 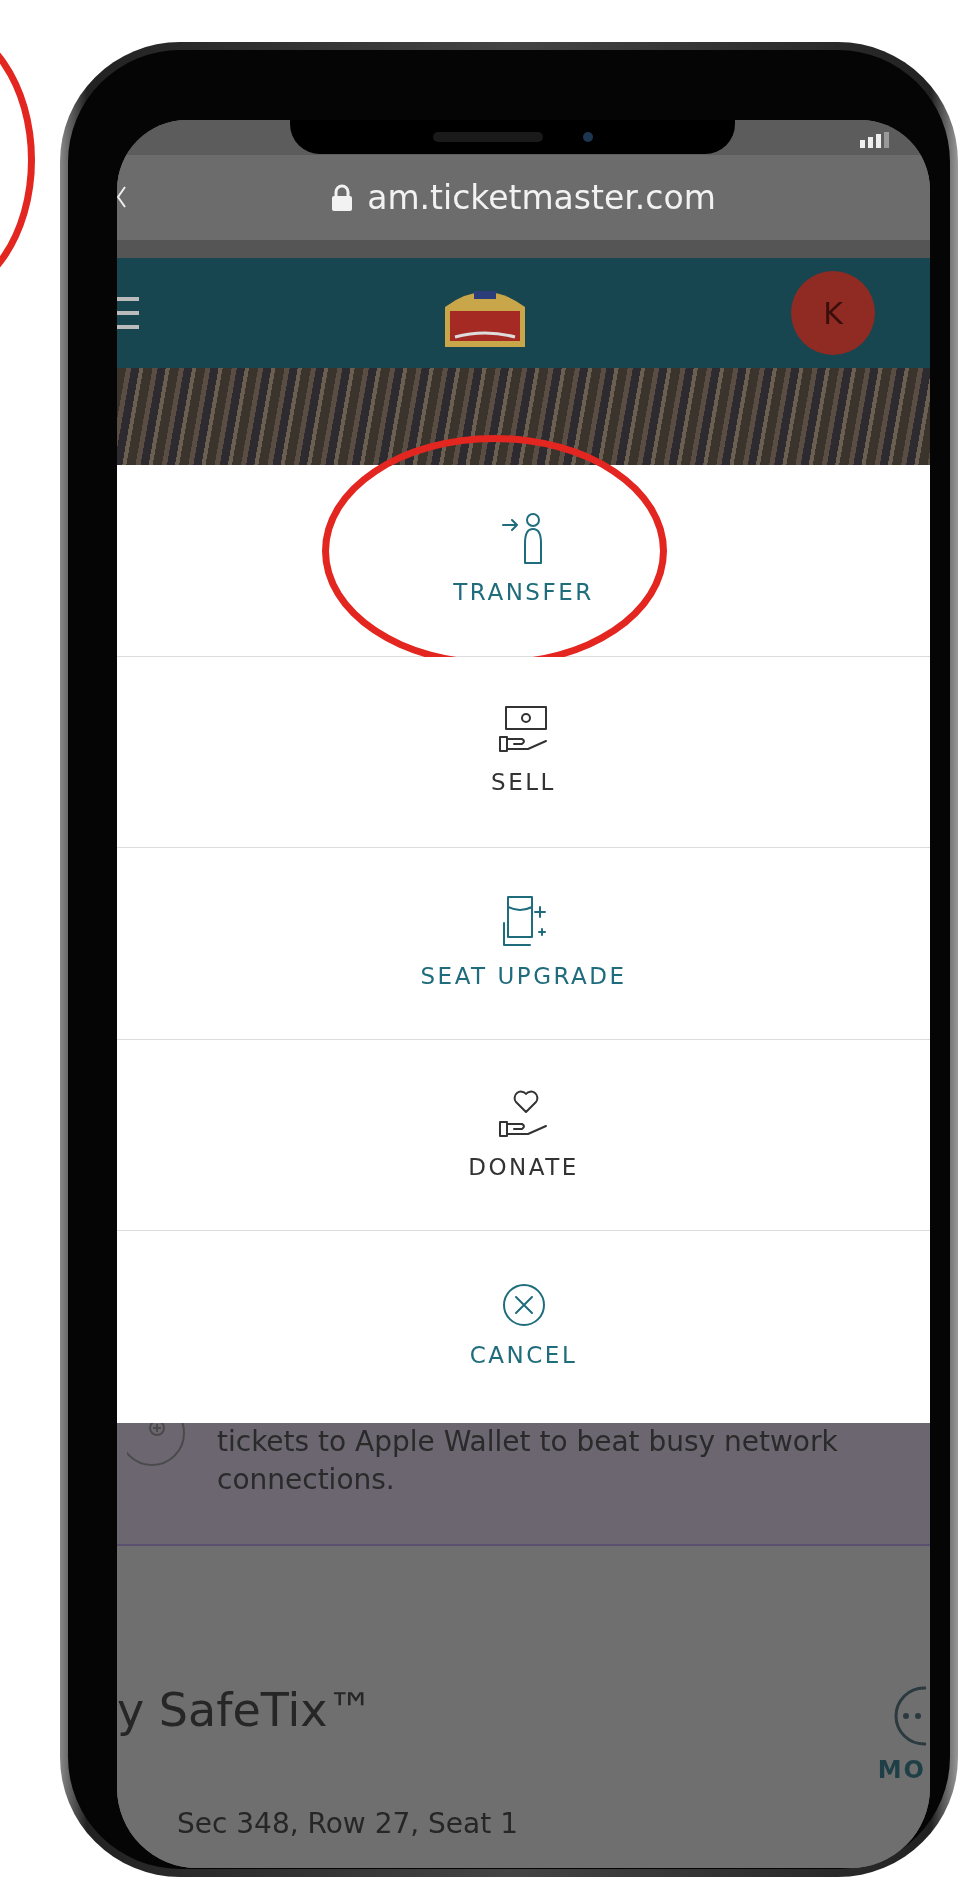 I want to click on menu-option: DONATE, so click(x=523, y=1166).